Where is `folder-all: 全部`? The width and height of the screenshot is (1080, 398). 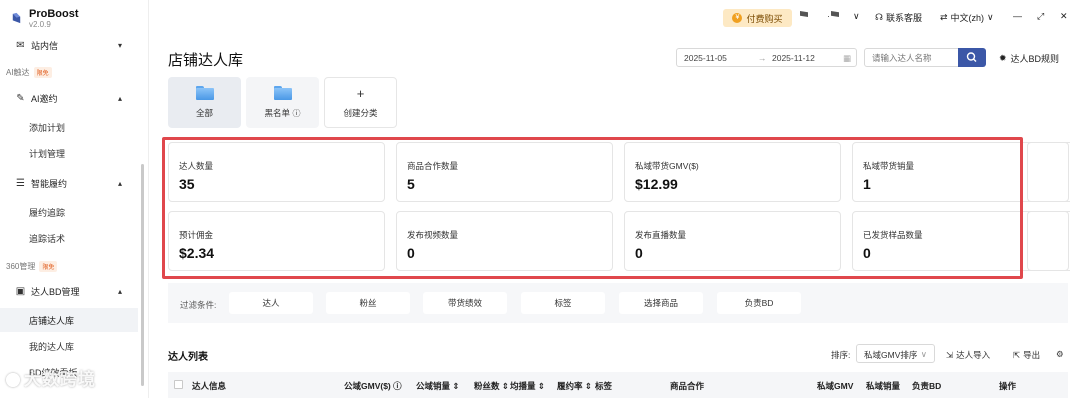
folder-all: 全部 is located at coordinates (204, 102).